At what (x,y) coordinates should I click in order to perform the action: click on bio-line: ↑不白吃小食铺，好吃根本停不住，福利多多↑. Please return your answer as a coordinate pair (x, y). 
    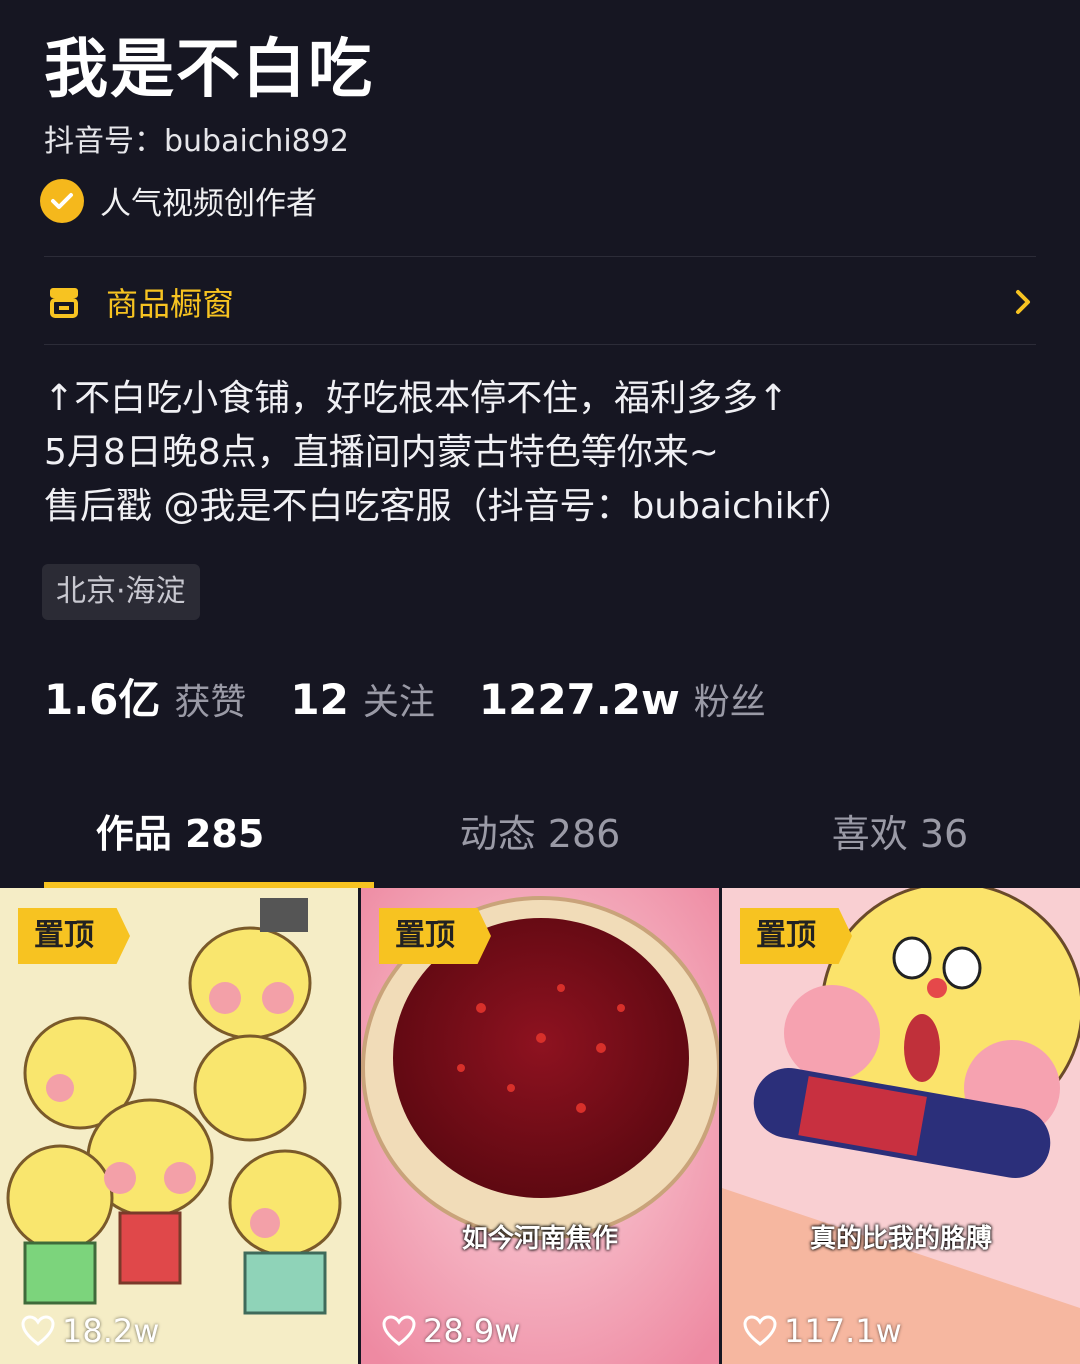
    Looking at the image, I should click on (416, 398).